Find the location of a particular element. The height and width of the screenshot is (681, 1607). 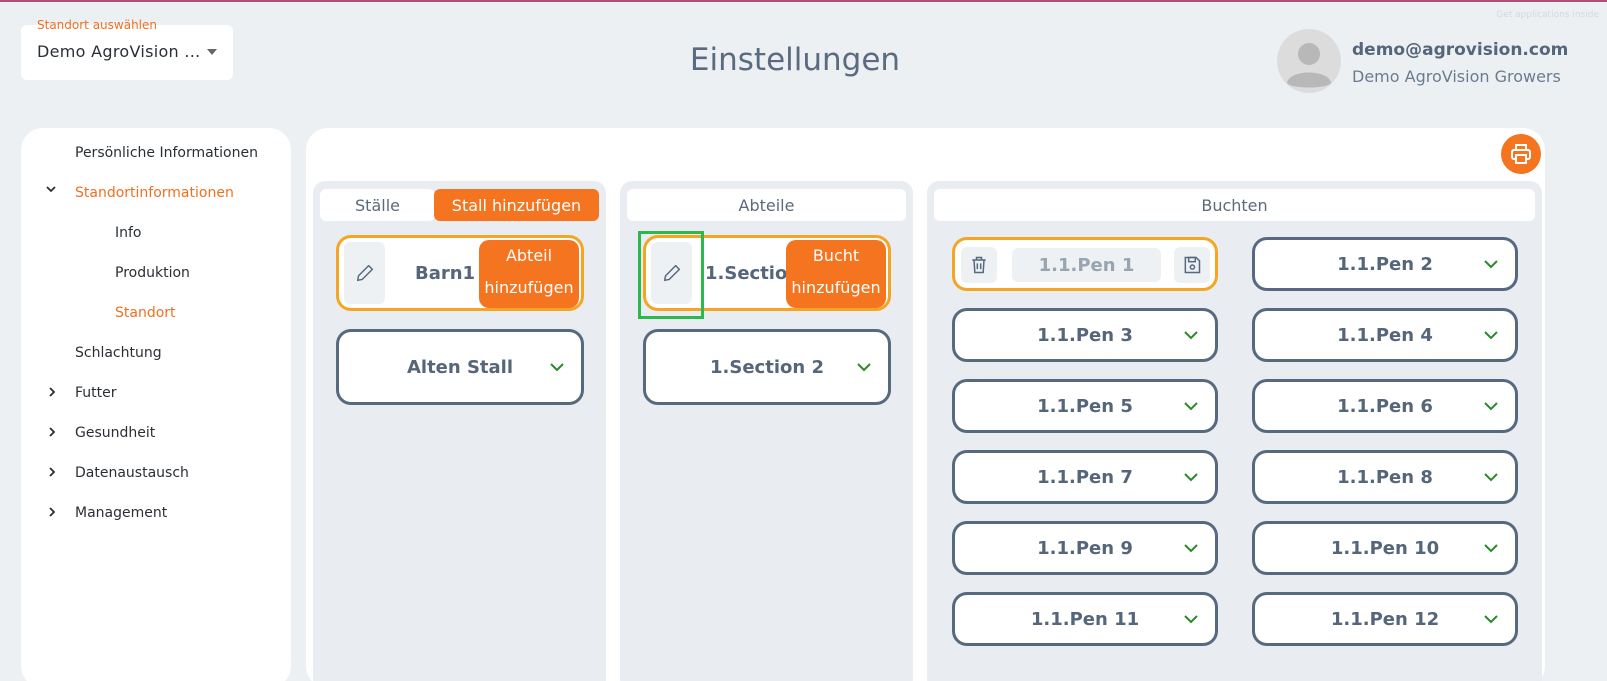

pen-name: 1.1.Pen 3 is located at coordinates (1085, 335).